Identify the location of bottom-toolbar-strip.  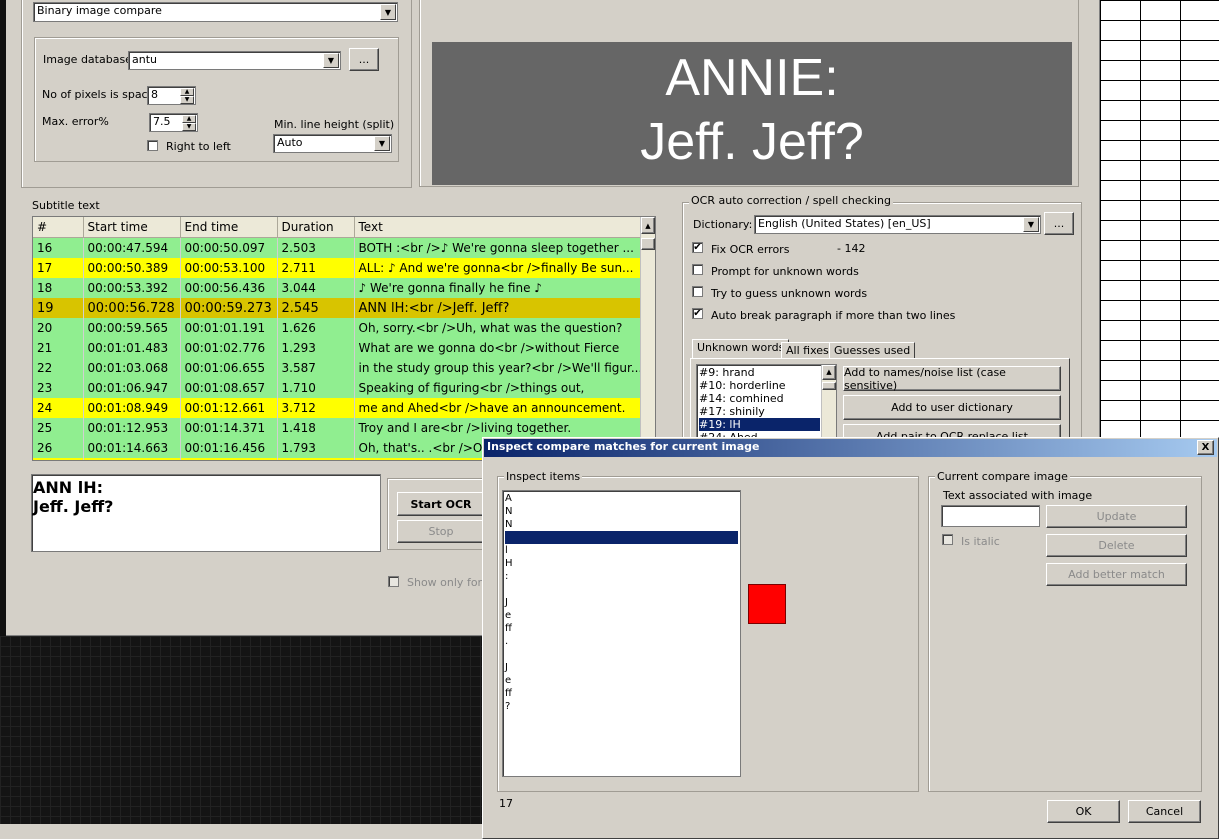
(242, 831).